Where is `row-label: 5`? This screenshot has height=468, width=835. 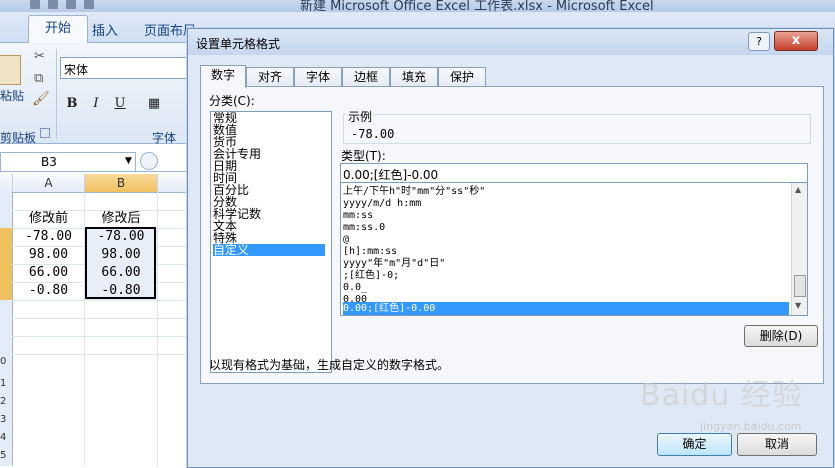 row-label: 5 is located at coordinates (3, 455).